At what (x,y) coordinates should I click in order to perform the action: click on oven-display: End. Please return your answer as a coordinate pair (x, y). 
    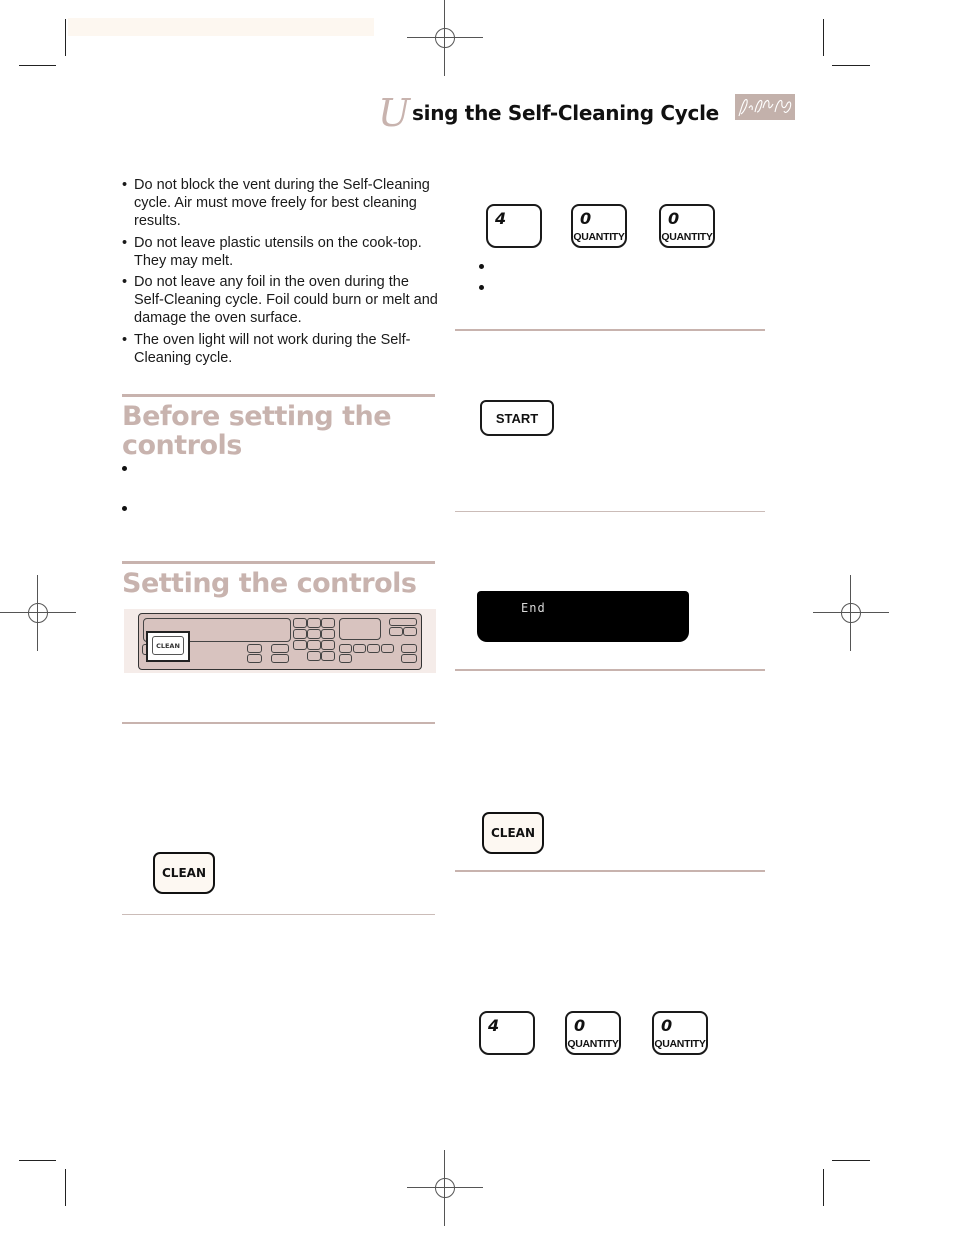
    Looking at the image, I should click on (583, 616).